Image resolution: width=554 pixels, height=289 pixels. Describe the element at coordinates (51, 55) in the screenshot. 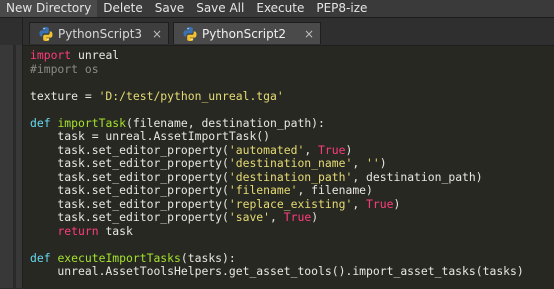

I see `keyword-token: import` at that location.